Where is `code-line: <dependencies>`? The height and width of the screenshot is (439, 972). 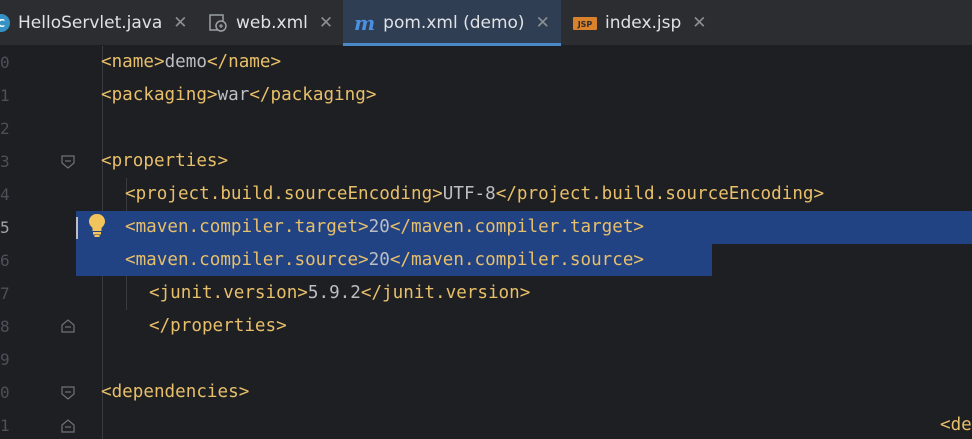 code-line: <dependencies> is located at coordinates (175, 392).